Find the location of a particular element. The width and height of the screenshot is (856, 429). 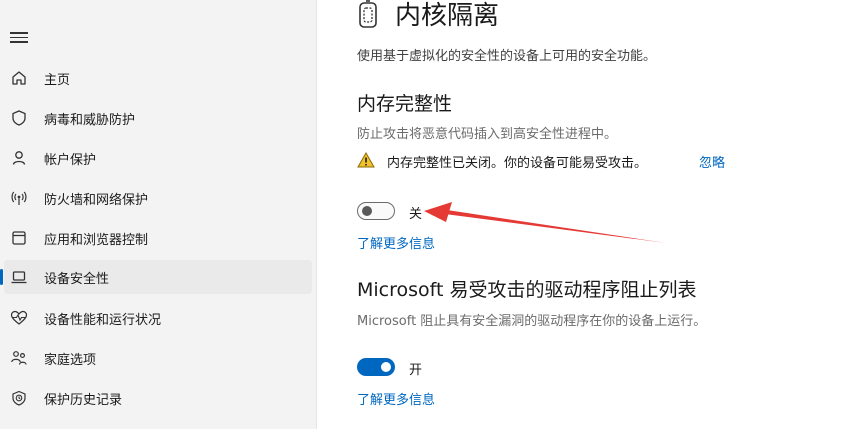

home-icon is located at coordinates (19, 78).